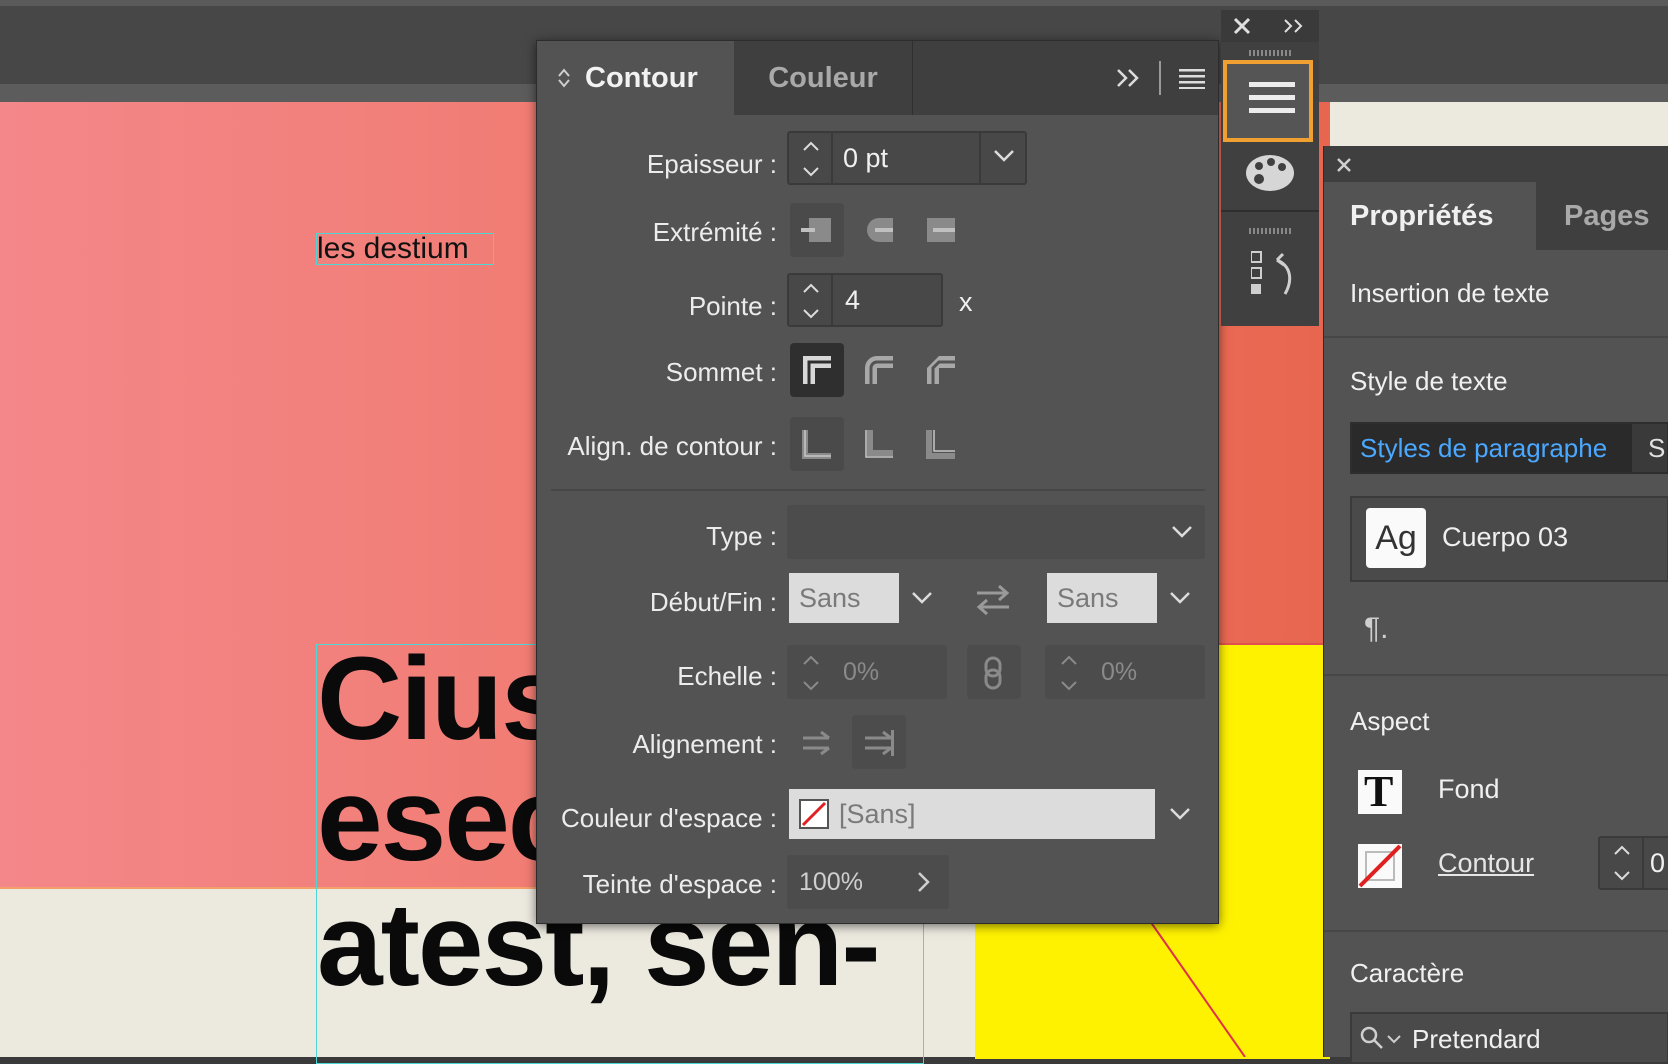  What do you see at coordinates (1193, 78) in the screenshot?
I see `panel-menu-icon` at bounding box center [1193, 78].